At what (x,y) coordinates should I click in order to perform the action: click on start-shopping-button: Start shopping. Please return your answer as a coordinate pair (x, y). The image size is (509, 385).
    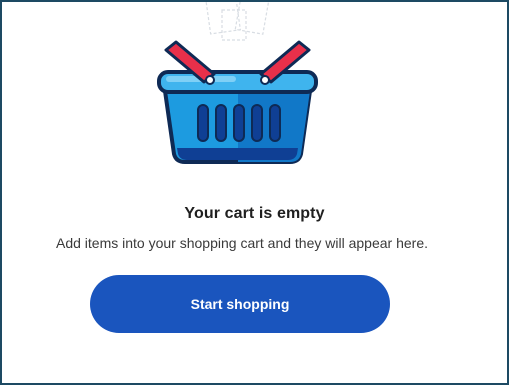
    Looking at the image, I should click on (240, 304).